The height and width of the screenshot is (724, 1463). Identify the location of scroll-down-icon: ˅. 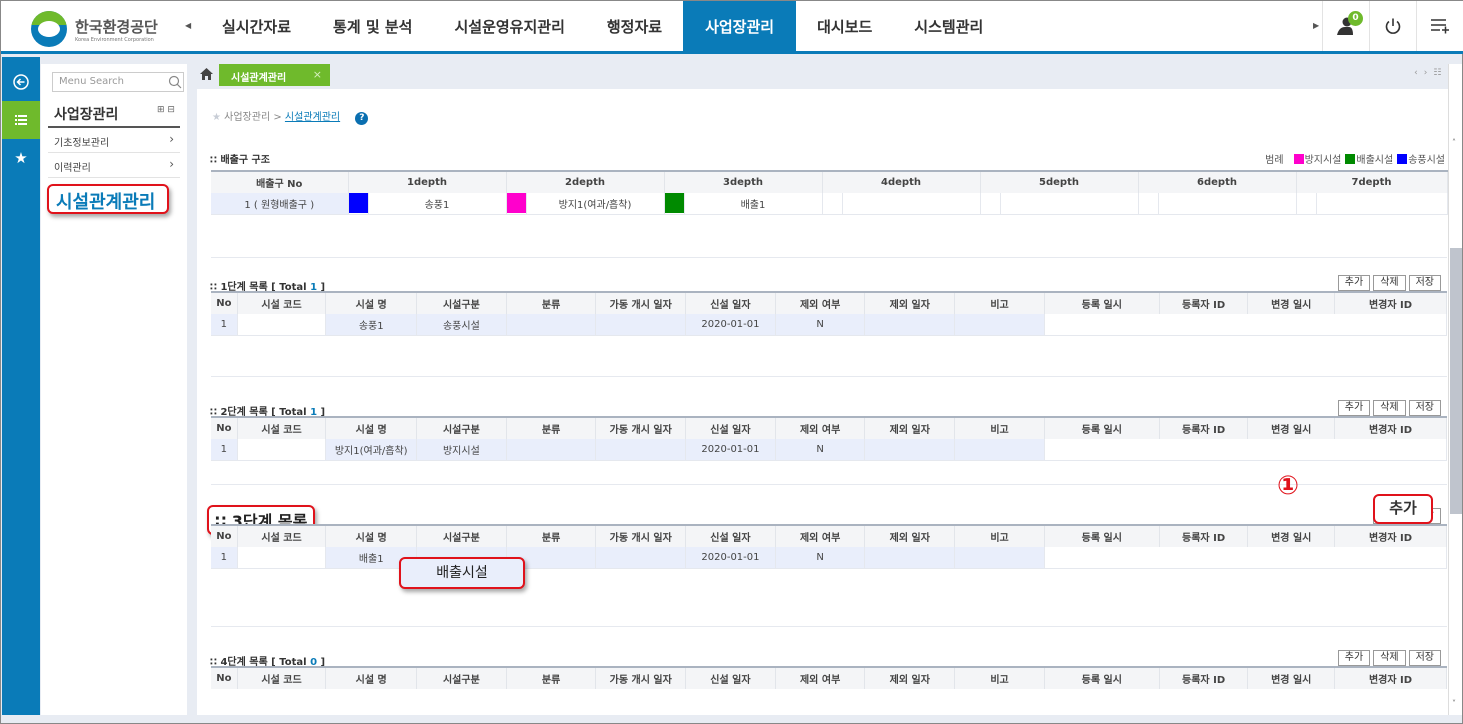
(1454, 703).